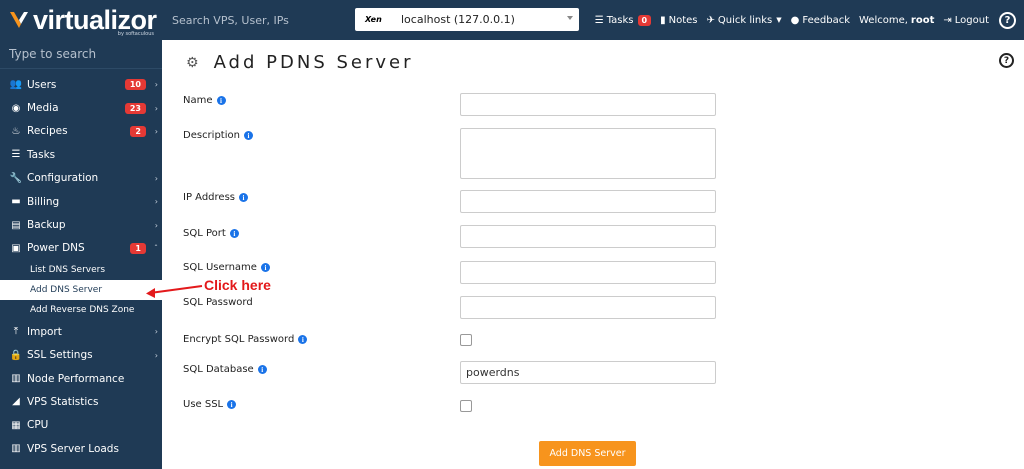  Describe the element at coordinates (176, 289) in the screenshot. I see `arrow-line` at that location.